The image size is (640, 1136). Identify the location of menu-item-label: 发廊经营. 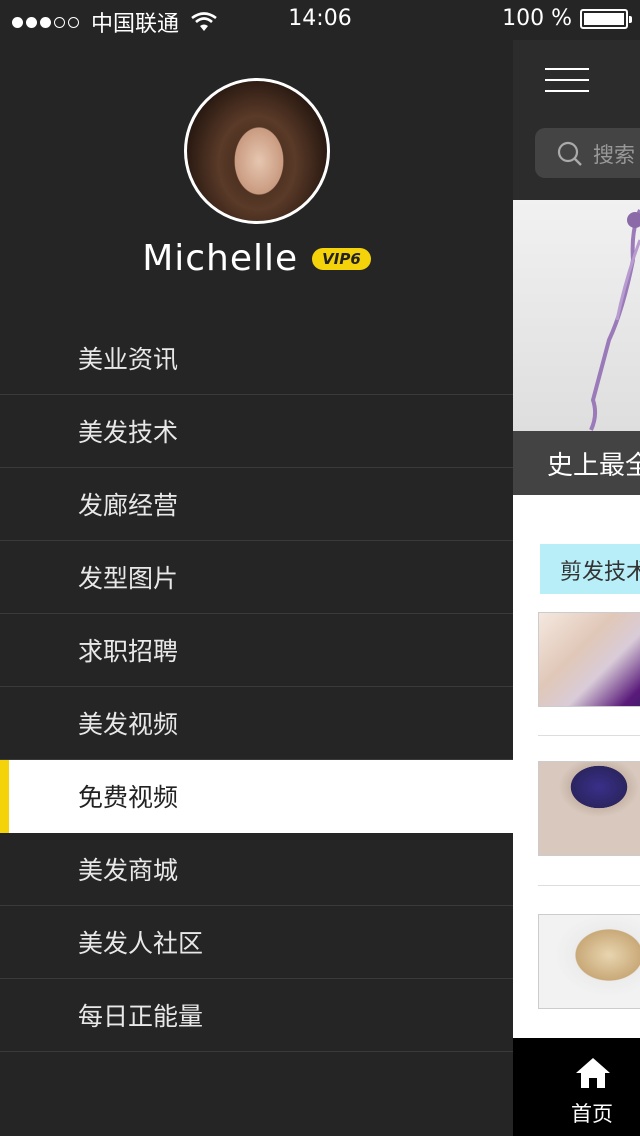
(128, 505).